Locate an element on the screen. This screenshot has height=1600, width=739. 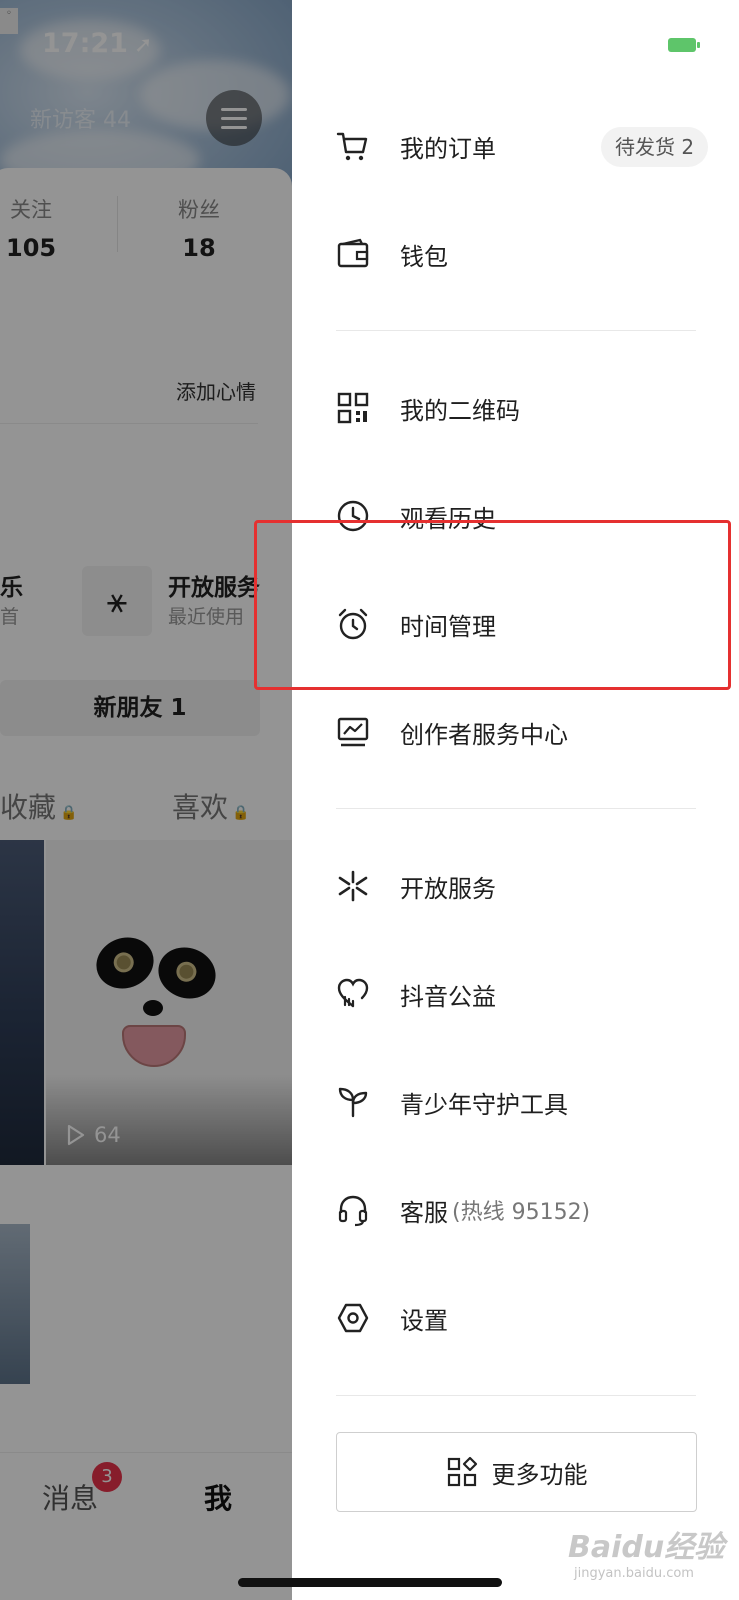
menu-customer-service: 客服 (热线 95152) is located at coordinates (519, 1210).